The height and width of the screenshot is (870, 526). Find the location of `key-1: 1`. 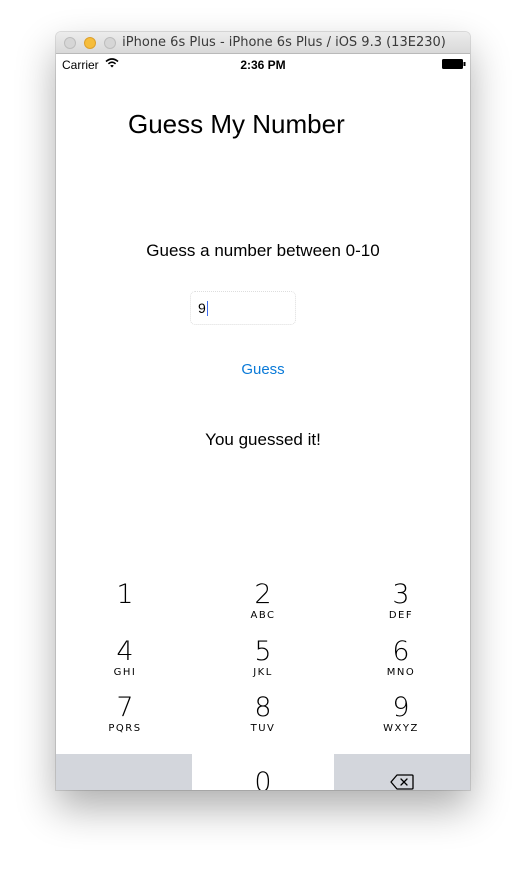

key-1: 1 is located at coordinates (125, 595).